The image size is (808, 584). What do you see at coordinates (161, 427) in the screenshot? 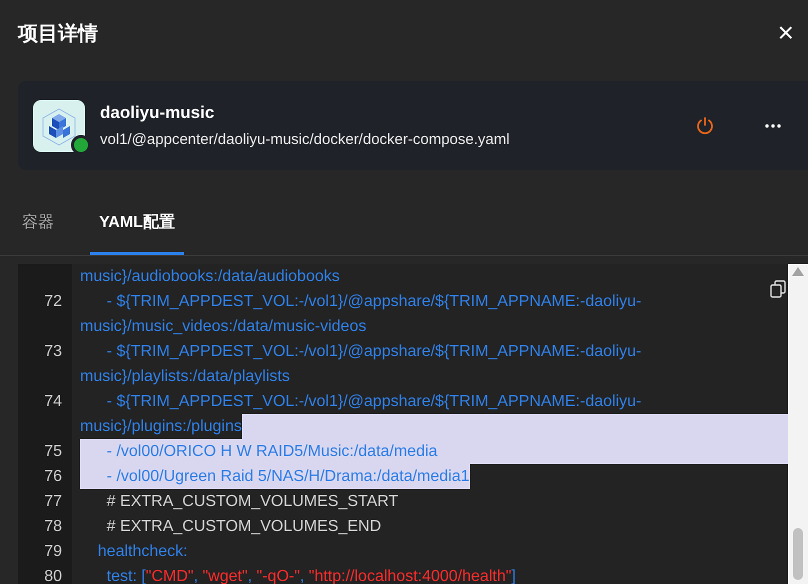
I see `code-line: music}/plugins:/plugins` at bounding box center [161, 427].